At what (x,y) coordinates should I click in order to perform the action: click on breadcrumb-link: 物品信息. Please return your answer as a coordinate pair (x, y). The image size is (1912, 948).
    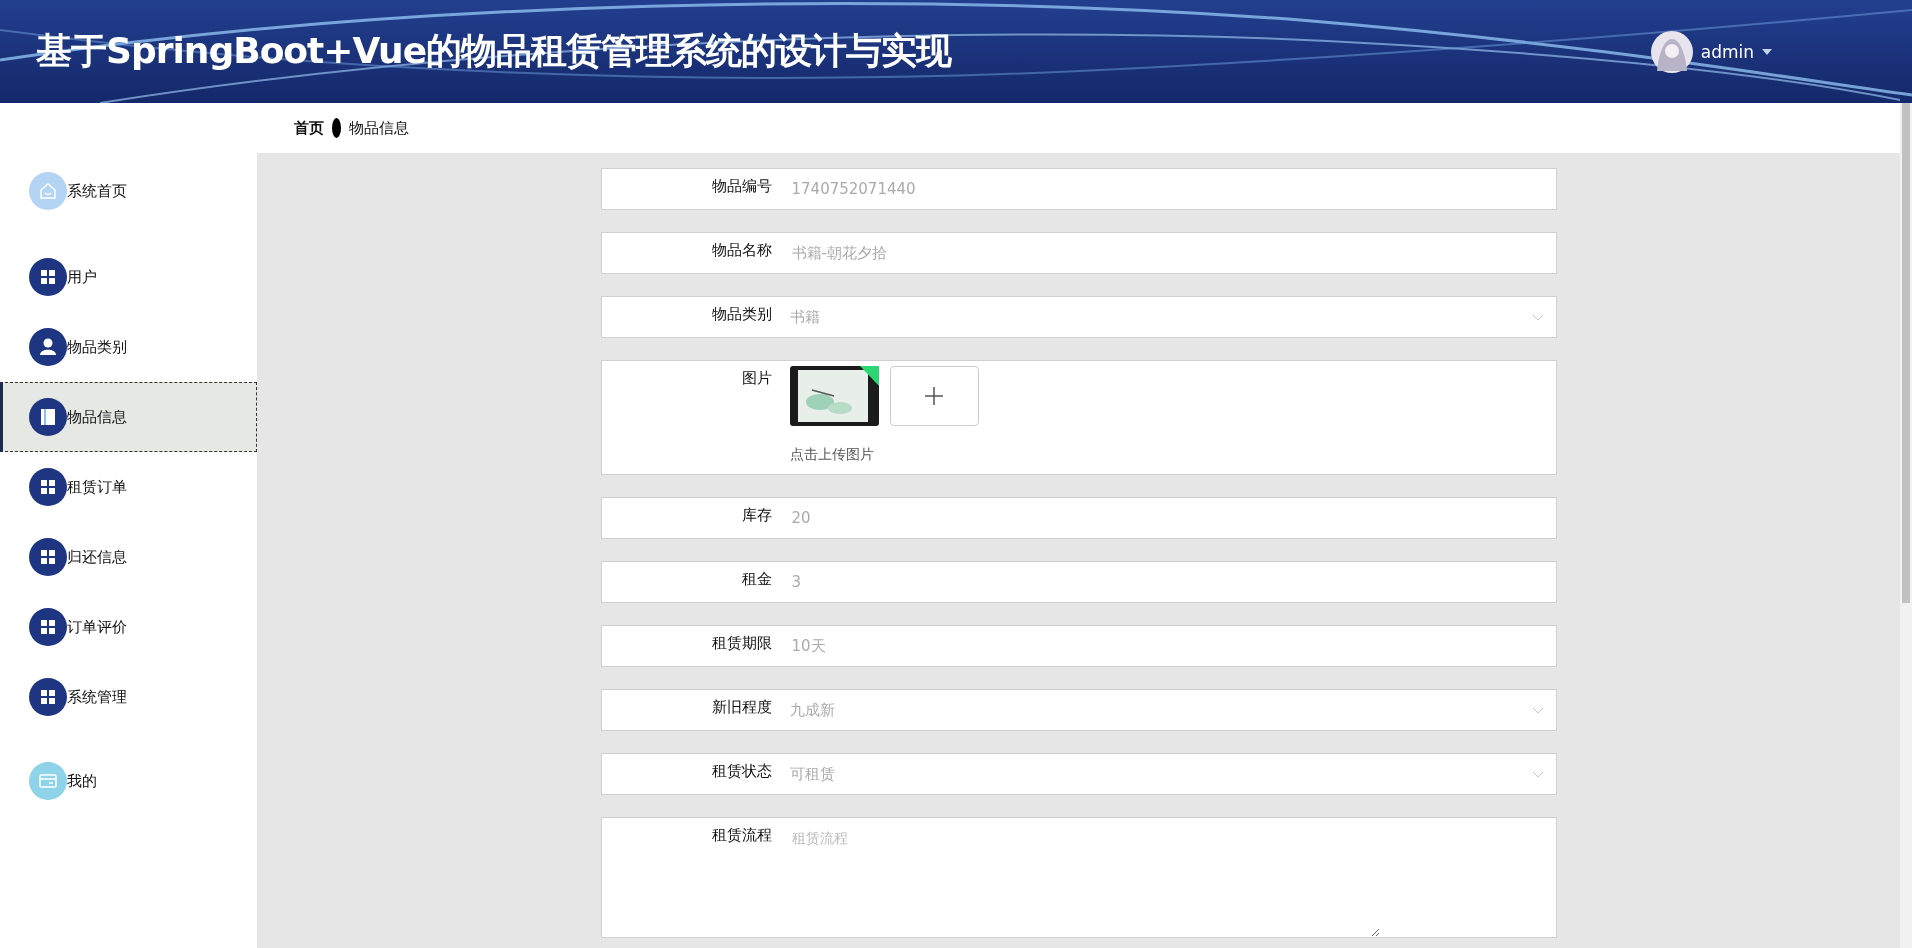
    Looking at the image, I should click on (379, 128).